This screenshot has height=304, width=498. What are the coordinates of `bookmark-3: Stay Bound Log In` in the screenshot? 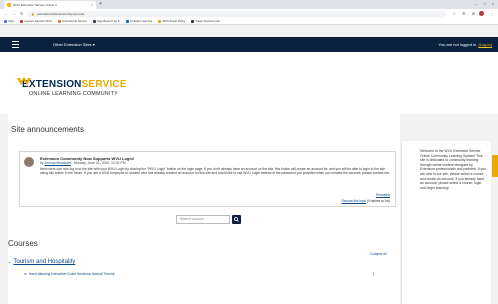 It's located at (106, 21).